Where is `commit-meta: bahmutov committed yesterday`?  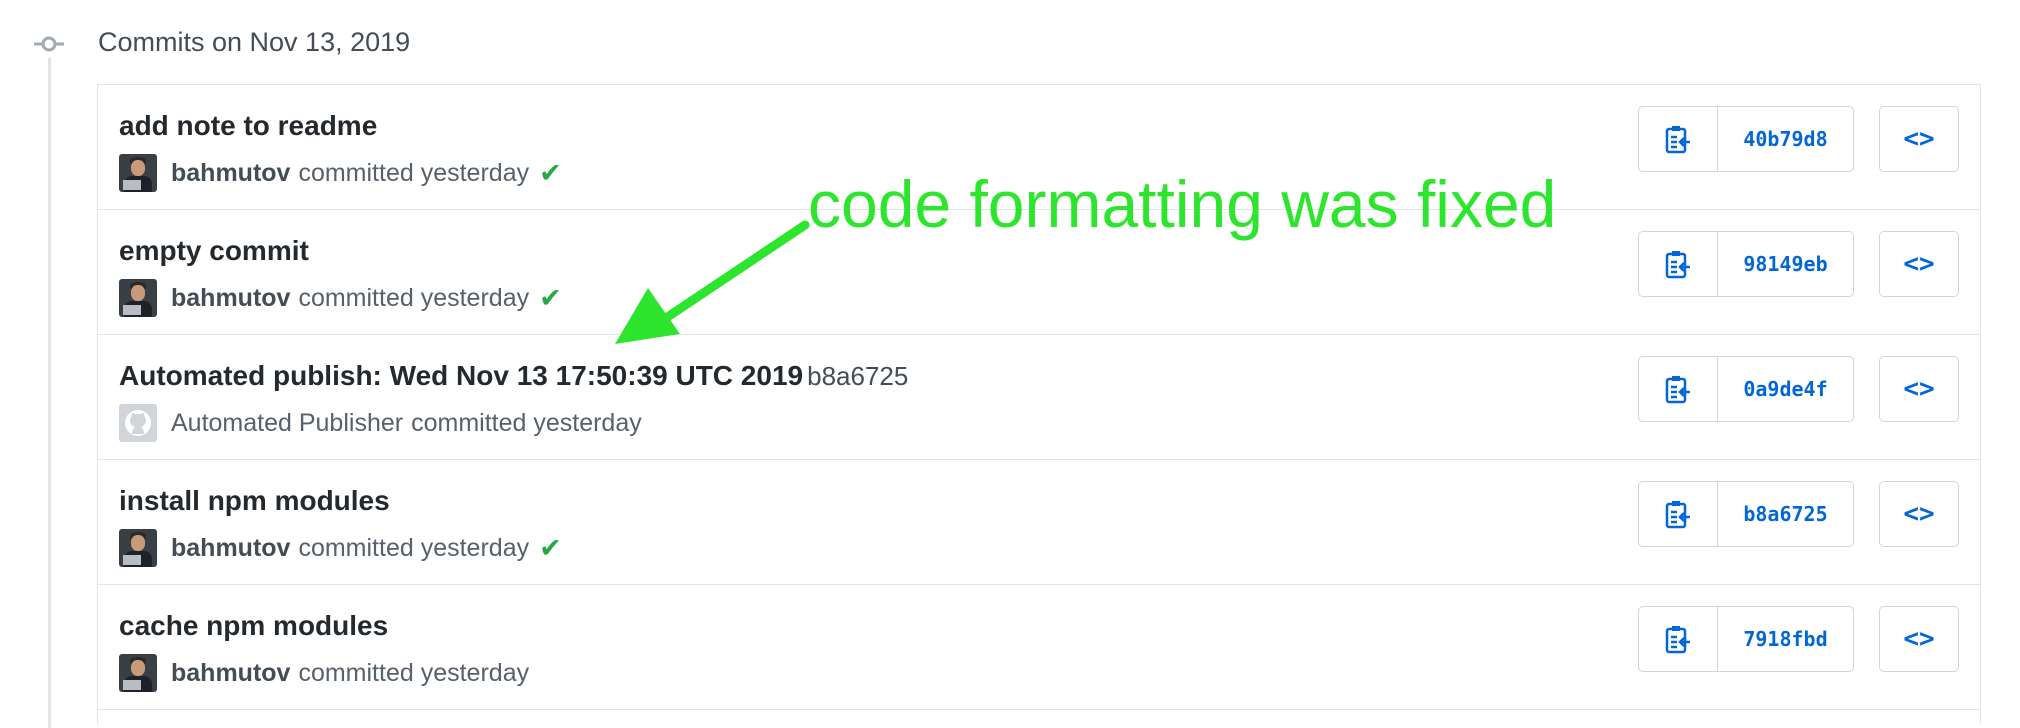
commit-meta: bahmutov committed yesterday is located at coordinates (324, 673).